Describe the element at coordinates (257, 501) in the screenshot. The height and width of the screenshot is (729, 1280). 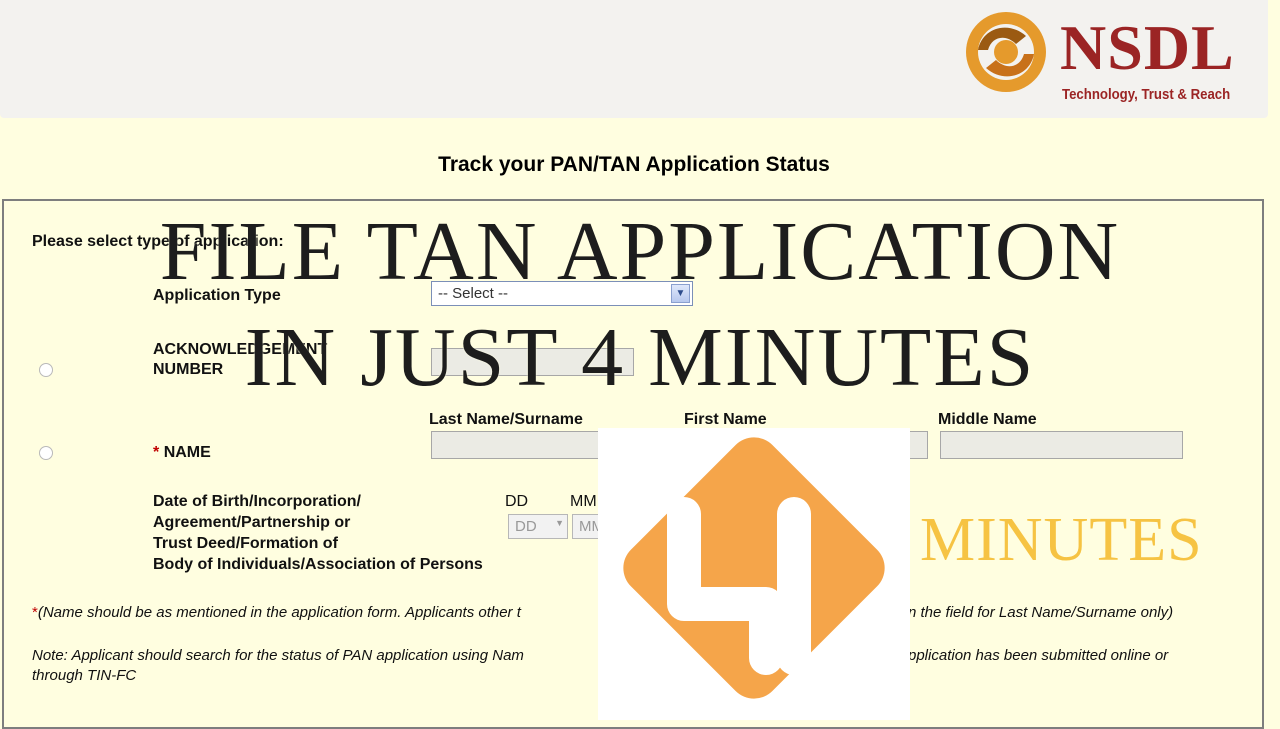
I see `dob-label-line1: Date of Birth/Incorporation/` at that location.